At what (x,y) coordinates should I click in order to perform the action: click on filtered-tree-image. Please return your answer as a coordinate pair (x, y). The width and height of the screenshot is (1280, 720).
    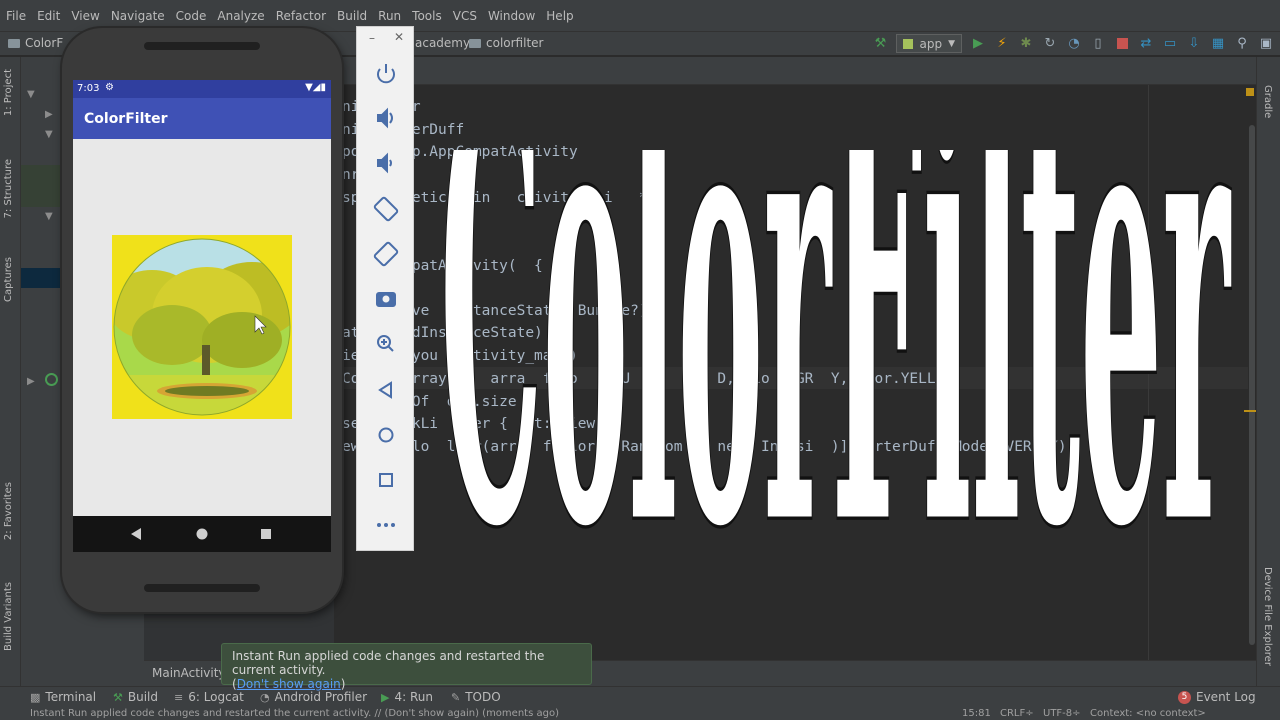
    Looking at the image, I should click on (202, 327).